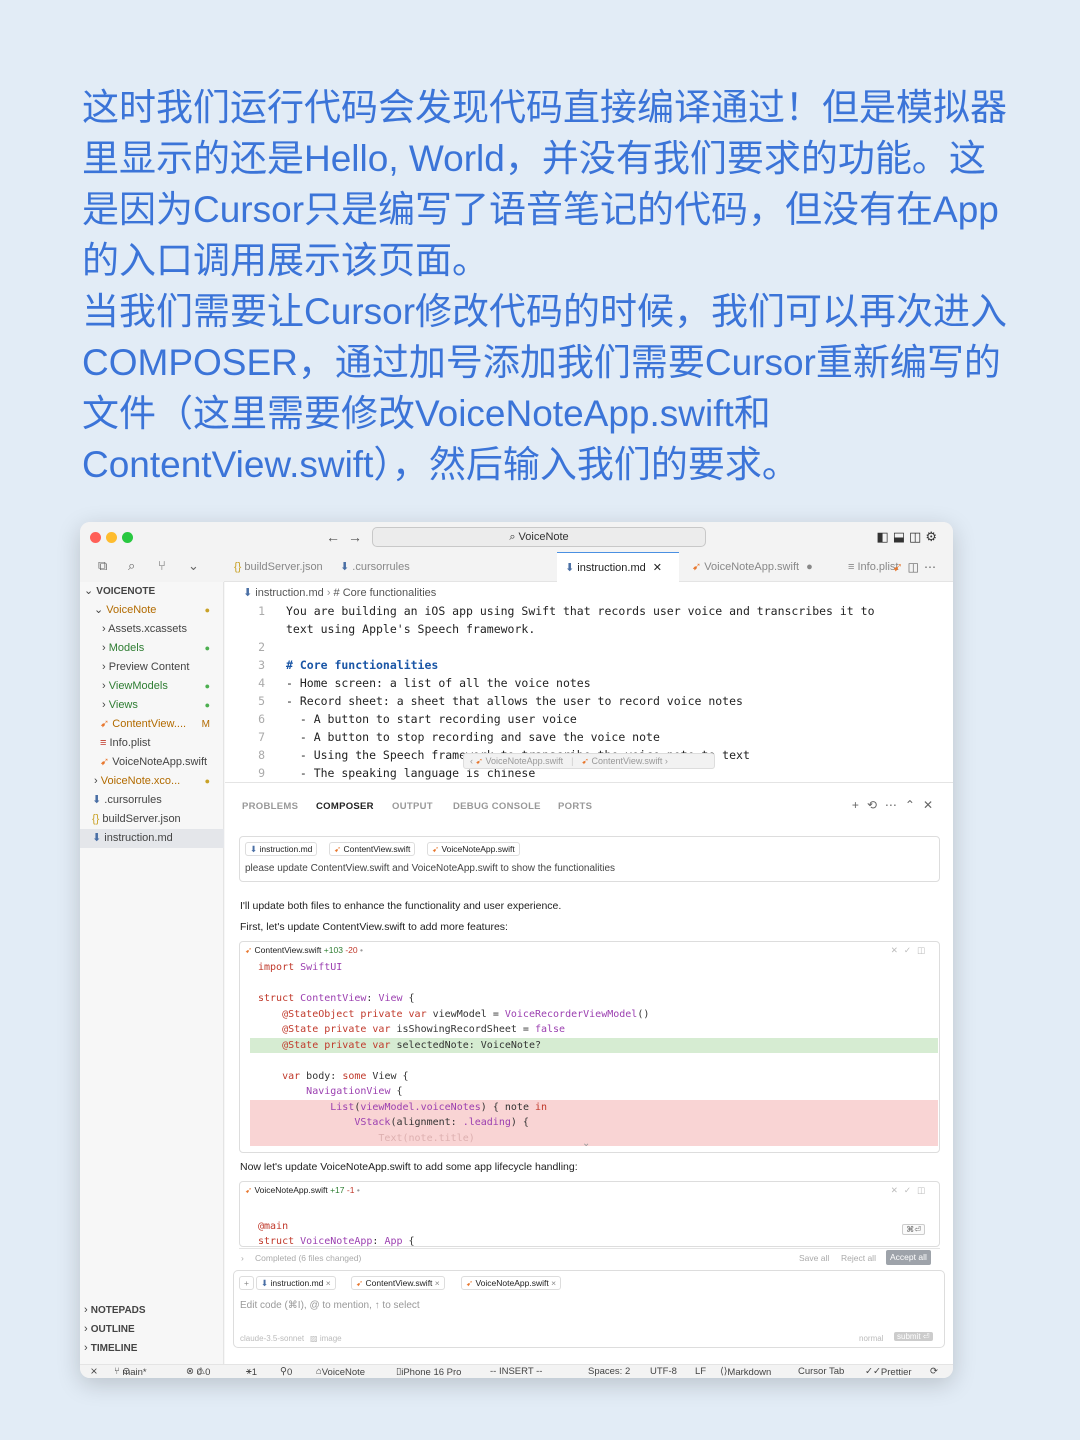 The image size is (1080, 1440). Describe the element at coordinates (152, 1348) in the screenshot. I see `section-timeline: › TIMELINE` at that location.